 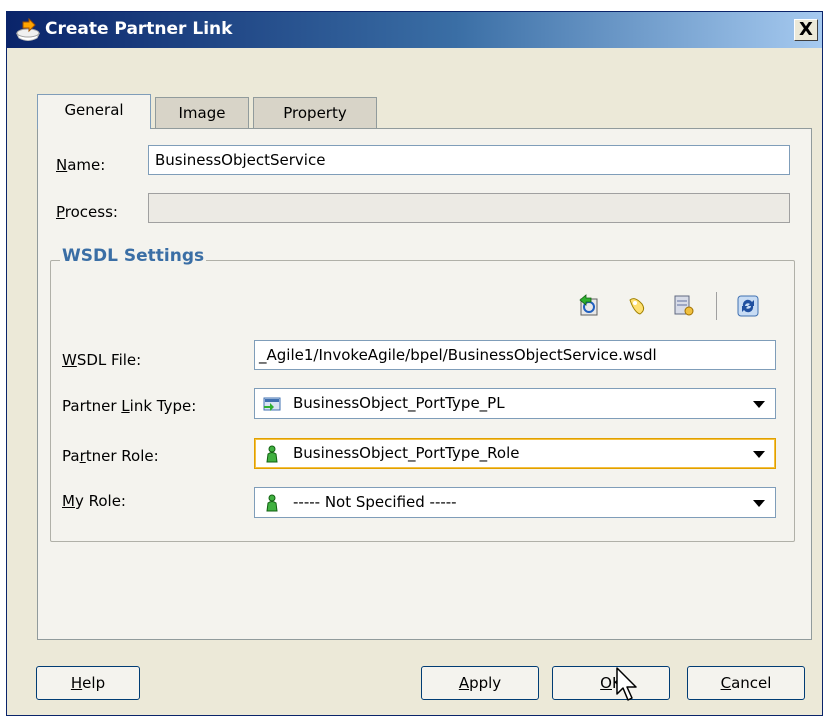 I want to click on selected-value: ----- Not Specified -----, so click(x=375, y=502).